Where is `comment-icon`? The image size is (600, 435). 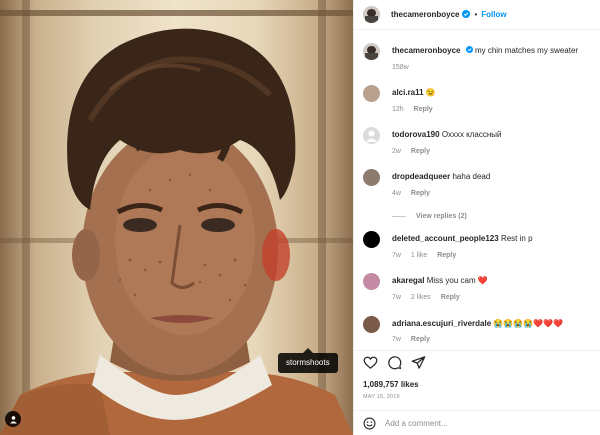 comment-icon is located at coordinates (394, 362).